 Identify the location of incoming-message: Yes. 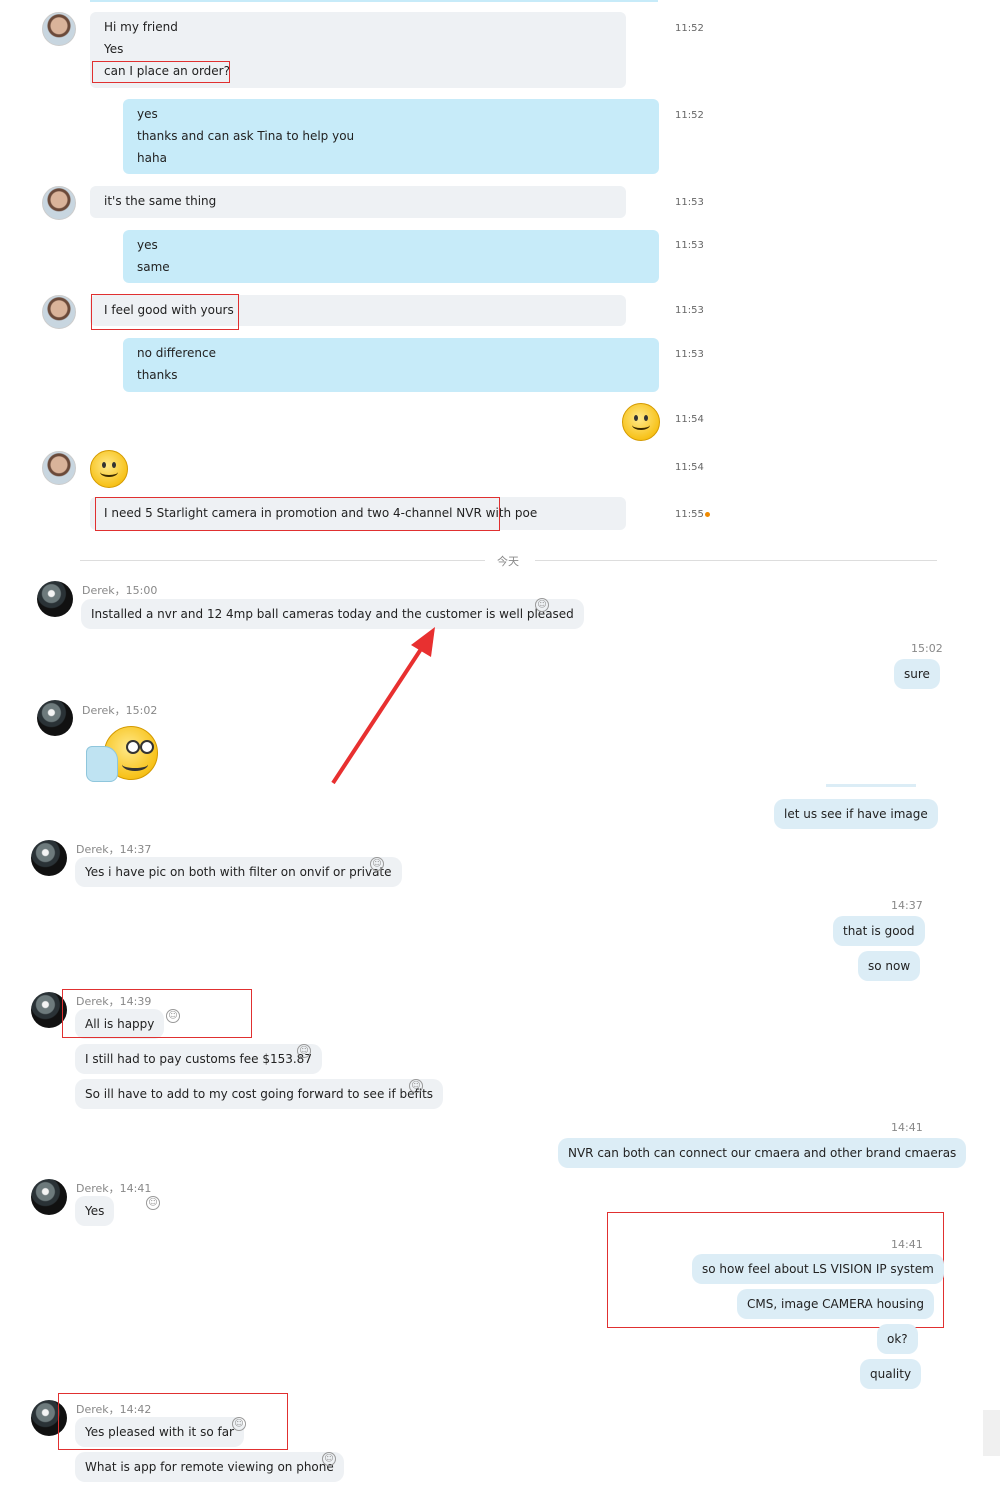
(95, 1211).